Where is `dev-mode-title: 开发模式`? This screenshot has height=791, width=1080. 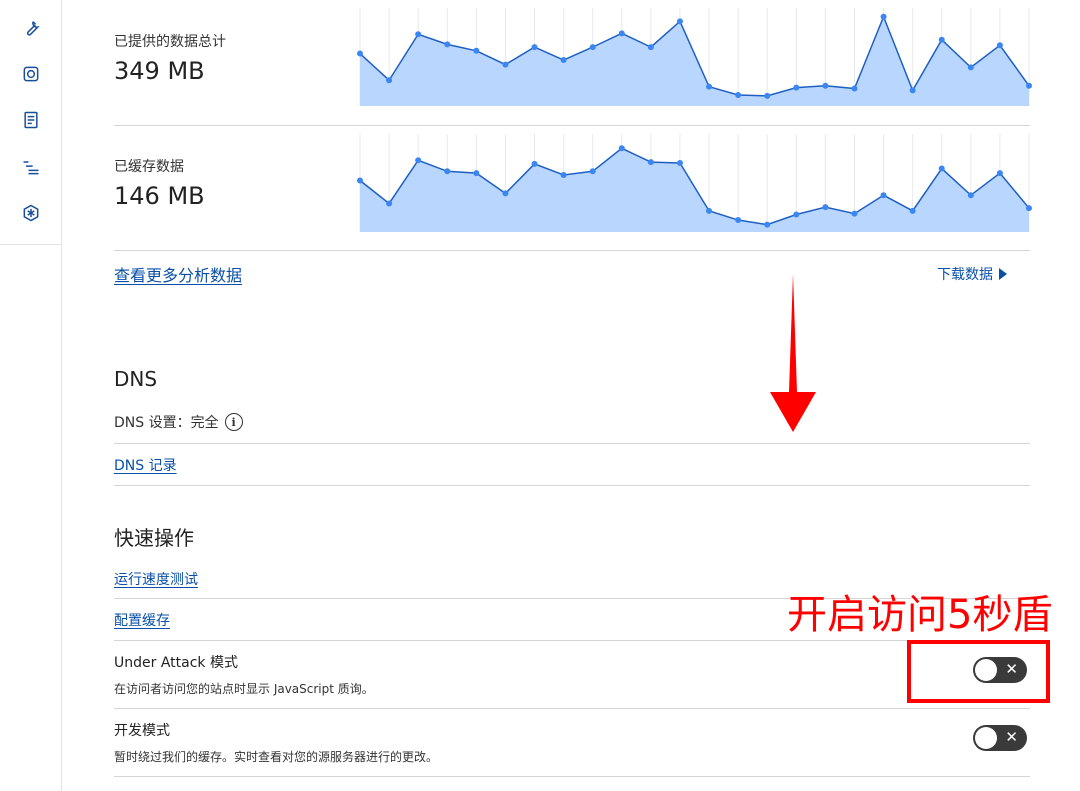 dev-mode-title: 开发模式 is located at coordinates (142, 731).